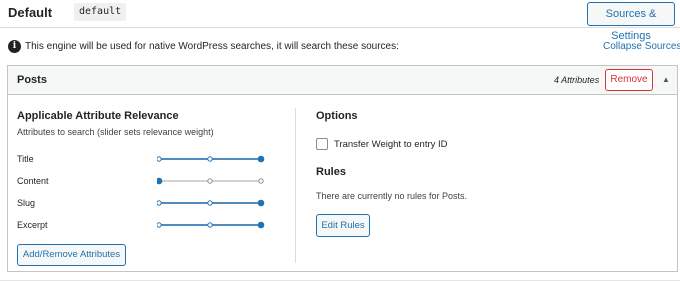 Image resolution: width=680 pixels, height=281 pixels. Describe the element at coordinates (33, 181) in the screenshot. I see `attribute-label: Content` at that location.